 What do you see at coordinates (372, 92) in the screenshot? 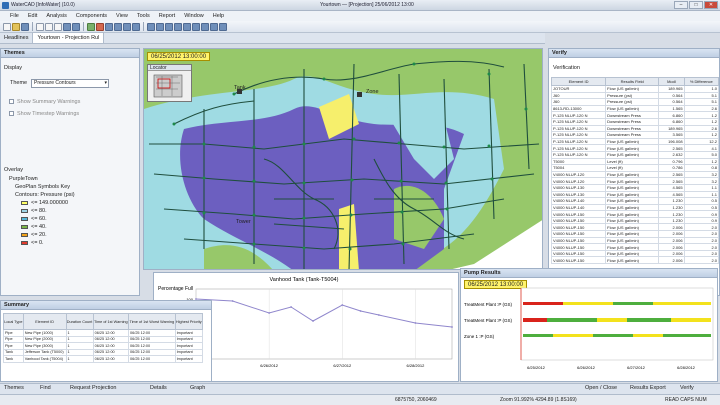
I see `map-label-zone: Zone` at bounding box center [372, 92].